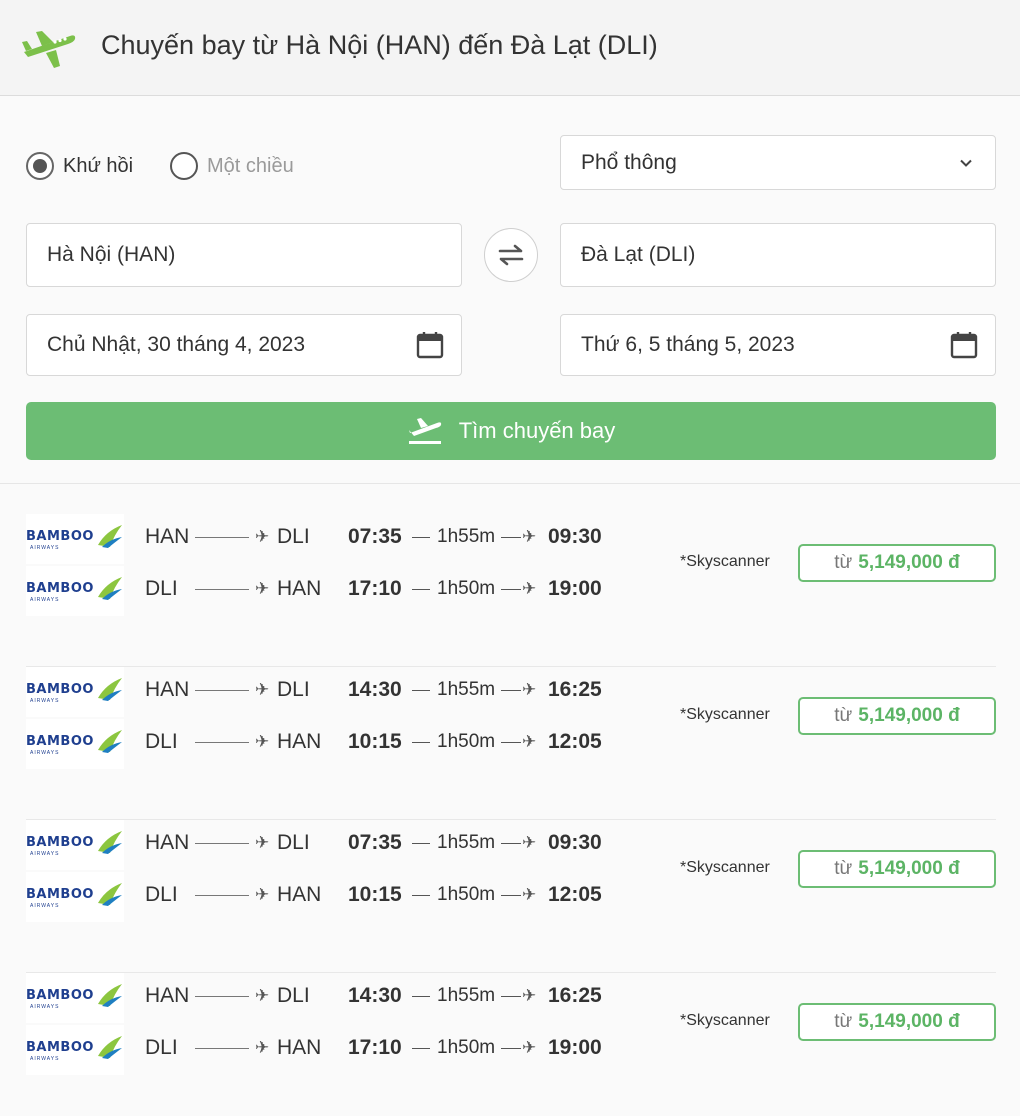  I want to click on destination-input, so click(788, 255).